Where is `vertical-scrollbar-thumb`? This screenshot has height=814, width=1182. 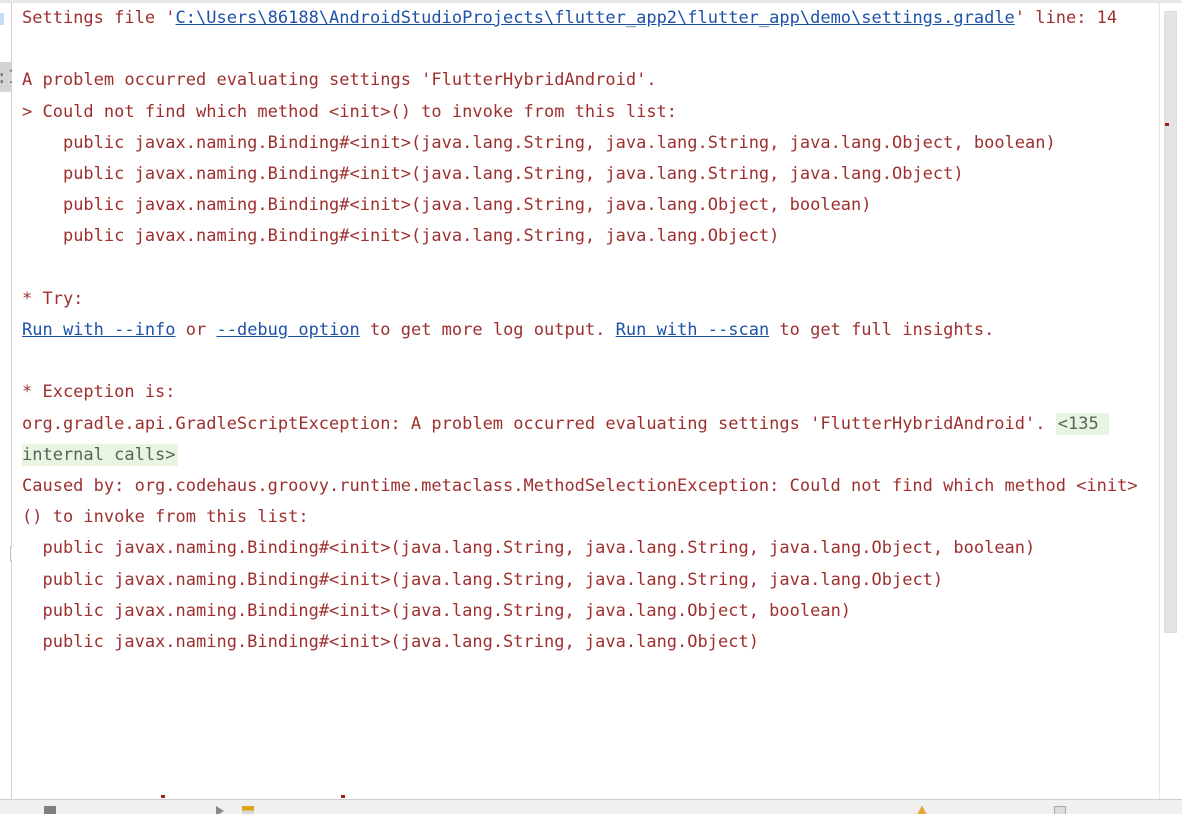
vertical-scrollbar-thumb is located at coordinates (1170, 322).